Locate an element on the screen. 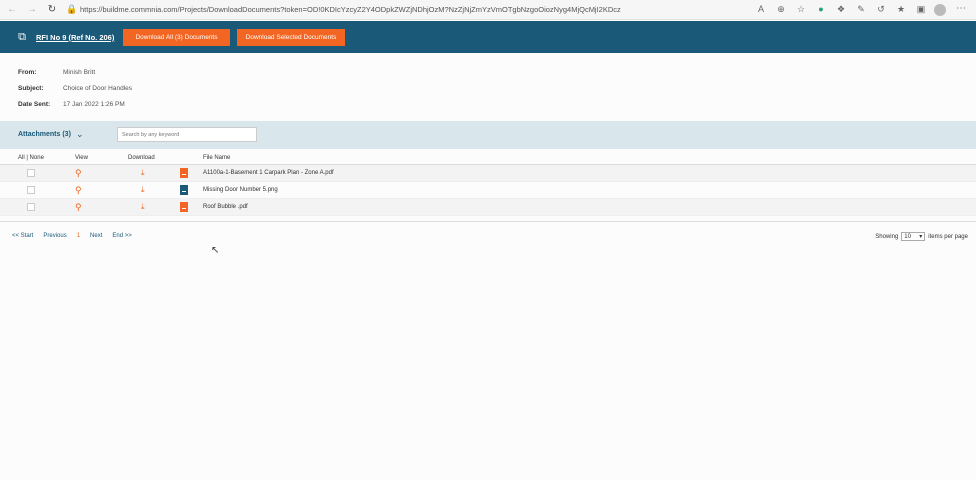  table-header: All | None View Download File Name is located at coordinates (488, 158).